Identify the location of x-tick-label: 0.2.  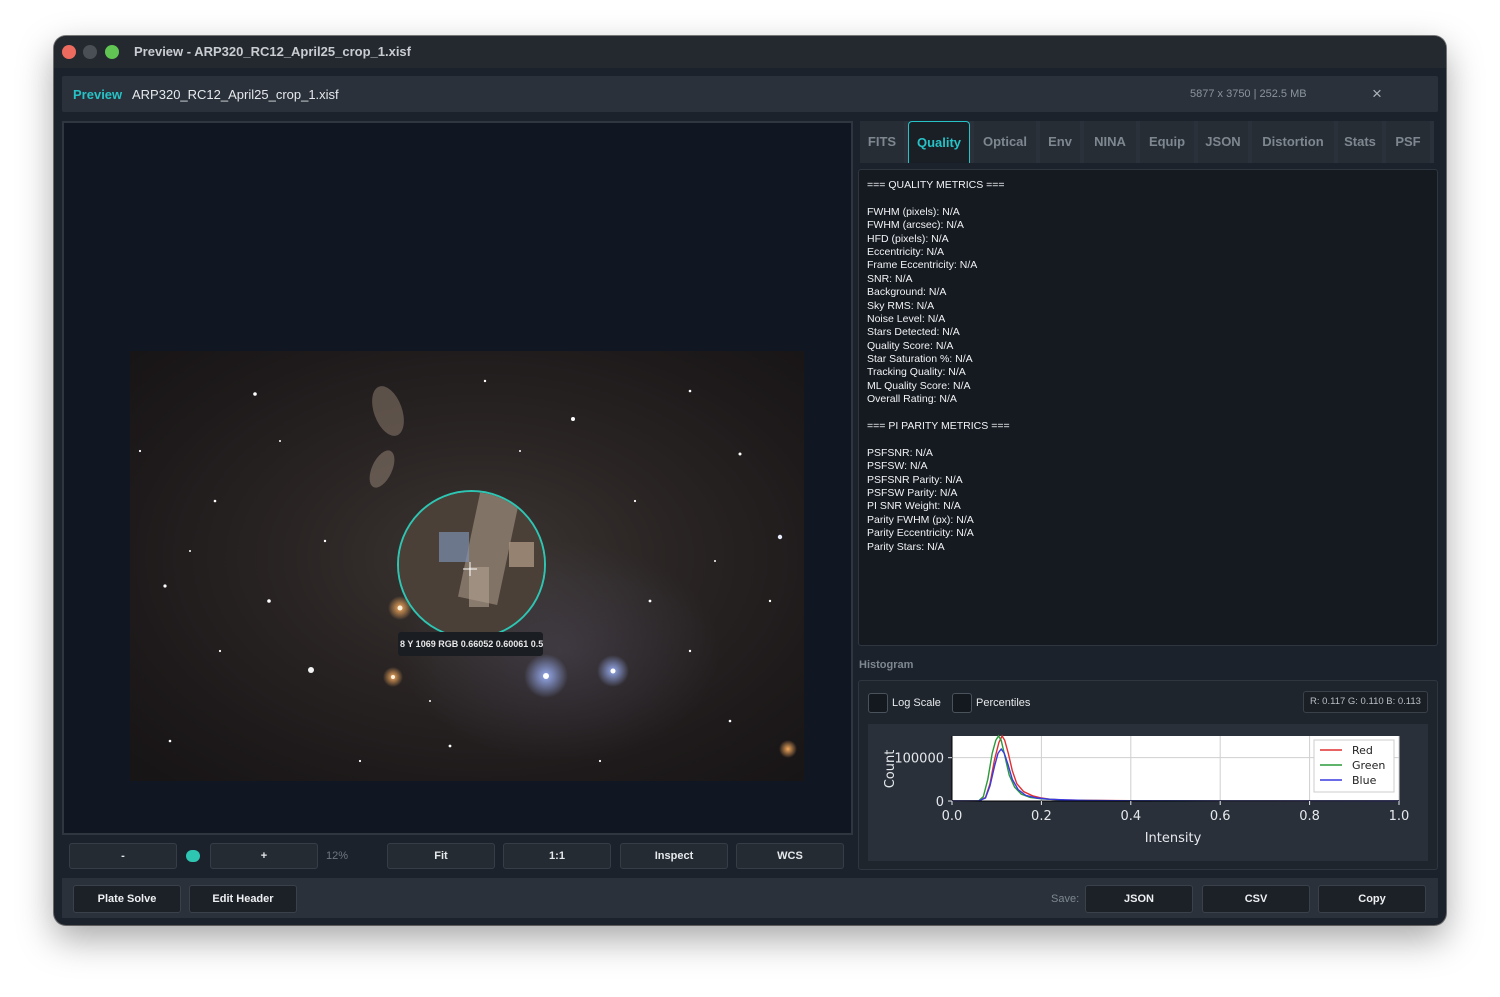
(1041, 816).